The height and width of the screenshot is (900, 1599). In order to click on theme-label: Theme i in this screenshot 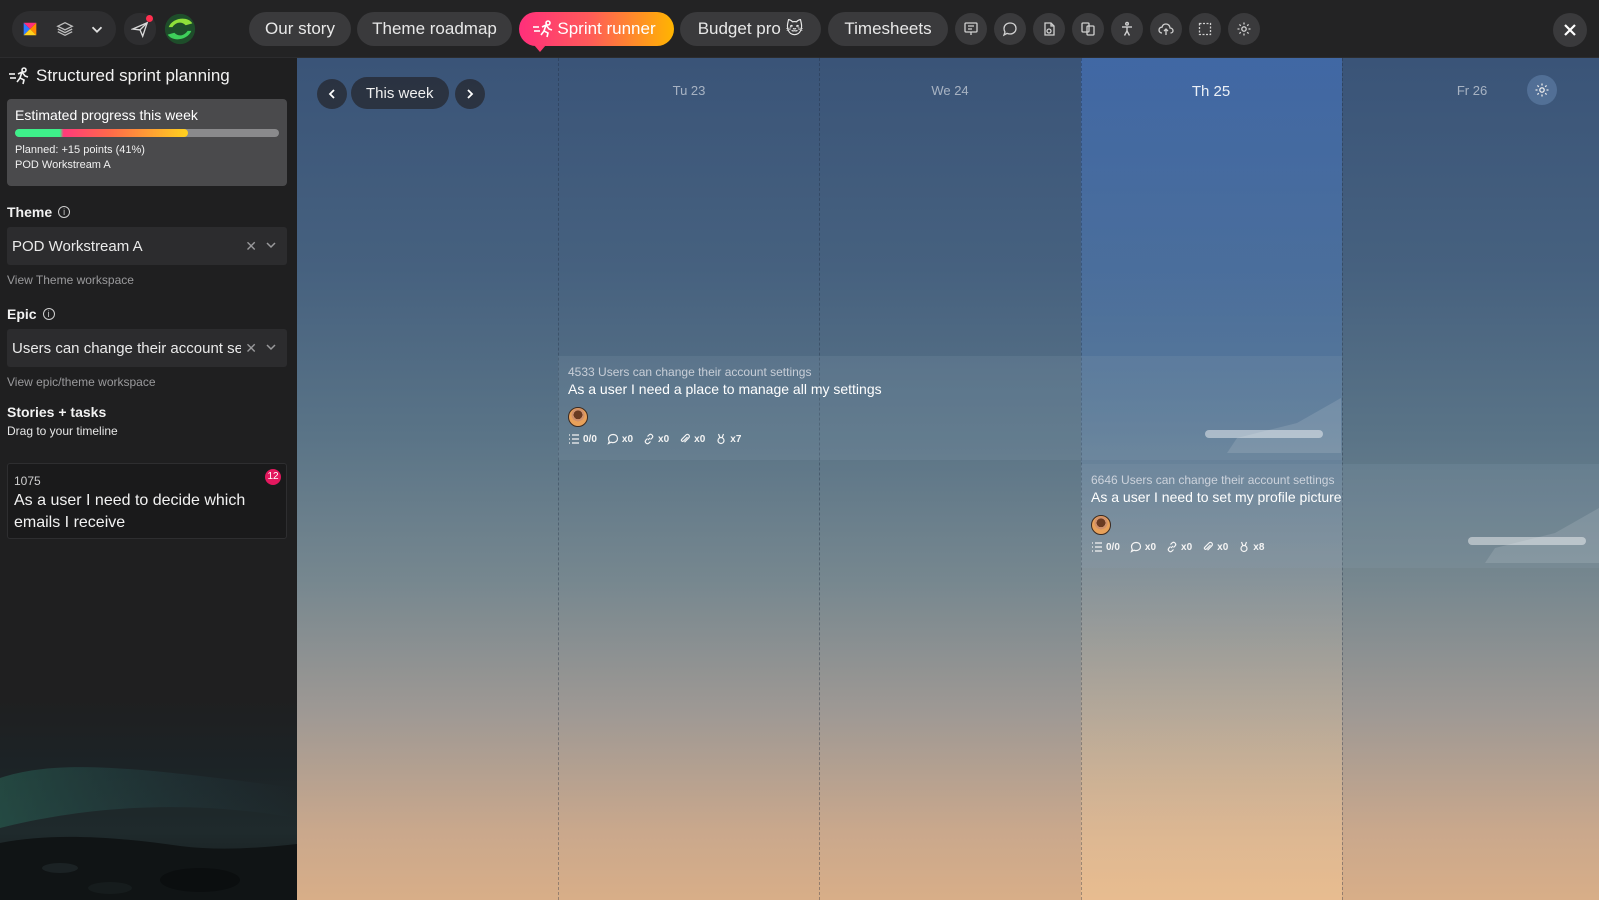, I will do `click(39, 212)`.